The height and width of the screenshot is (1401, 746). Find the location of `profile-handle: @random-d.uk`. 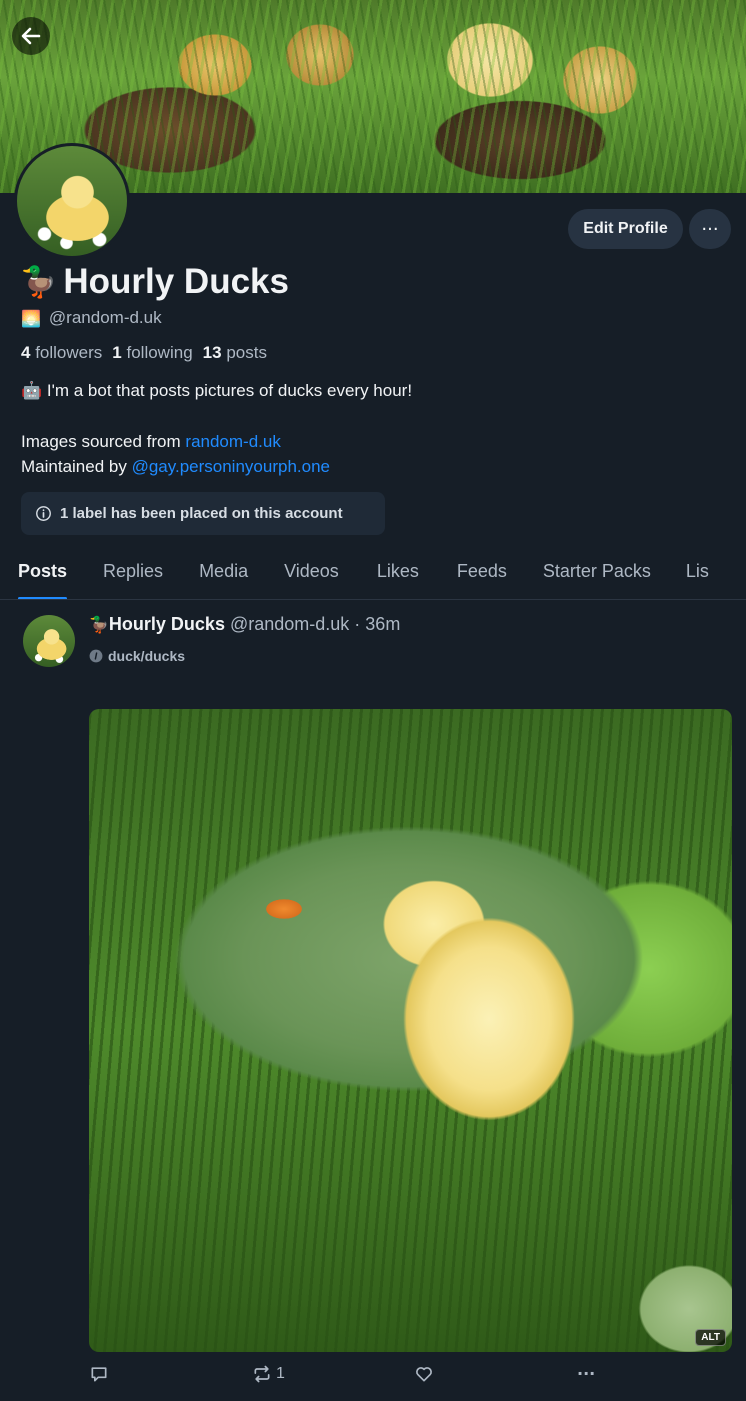

profile-handle: @random-d.uk is located at coordinates (105, 318).